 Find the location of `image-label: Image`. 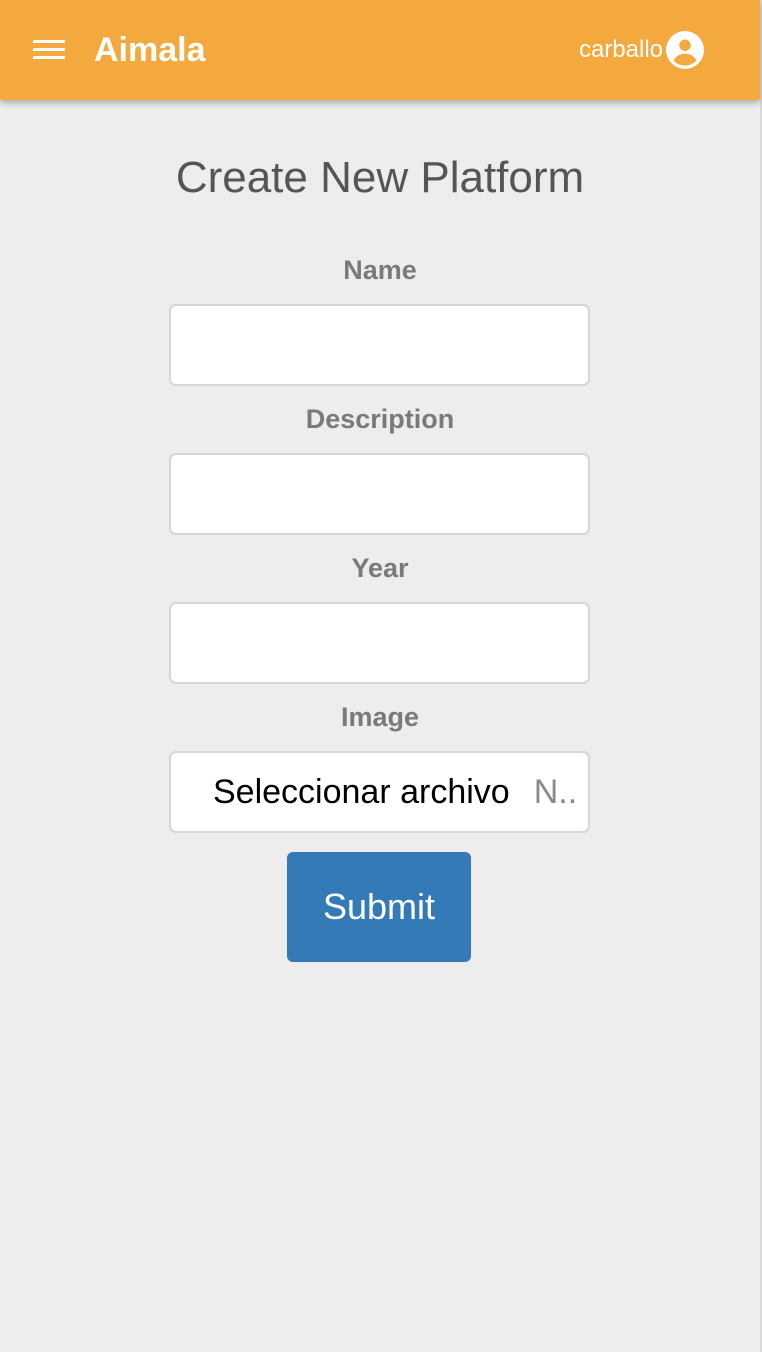

image-label: Image is located at coordinates (380, 717).